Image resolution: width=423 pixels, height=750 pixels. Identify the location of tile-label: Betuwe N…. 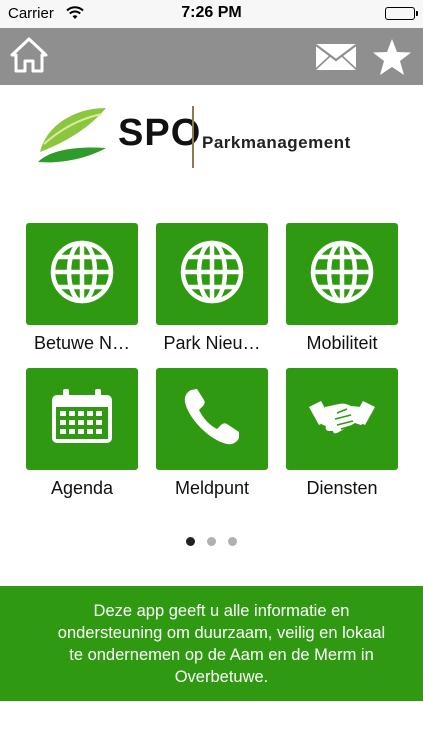
(82, 343).